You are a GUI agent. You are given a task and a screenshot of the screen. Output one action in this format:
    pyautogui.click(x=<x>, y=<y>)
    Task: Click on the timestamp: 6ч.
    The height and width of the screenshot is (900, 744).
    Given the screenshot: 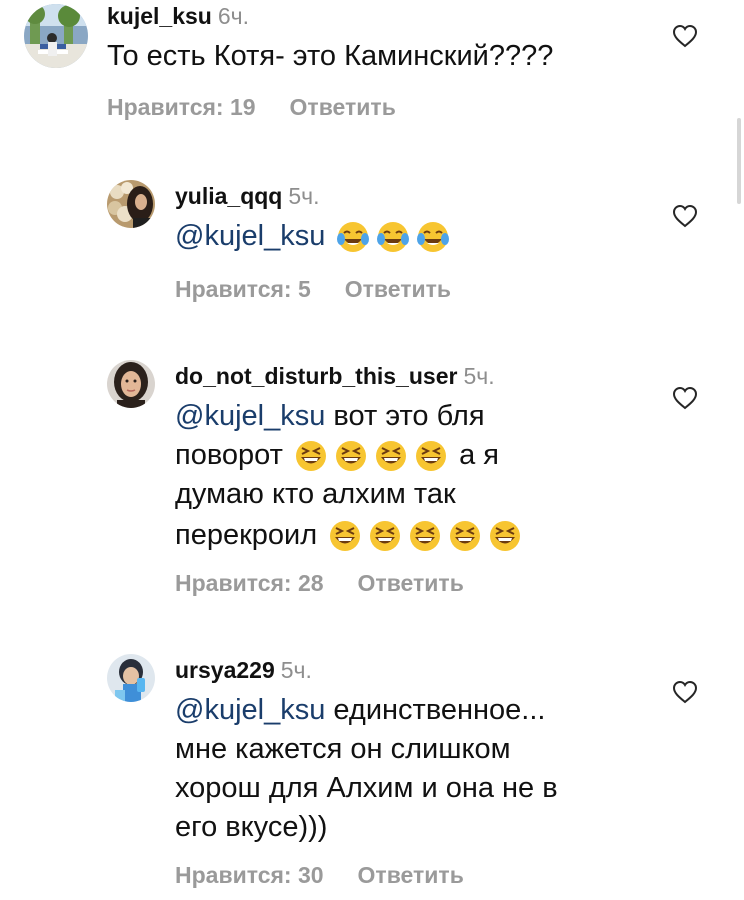 What is the action you would take?
    pyautogui.click(x=233, y=16)
    